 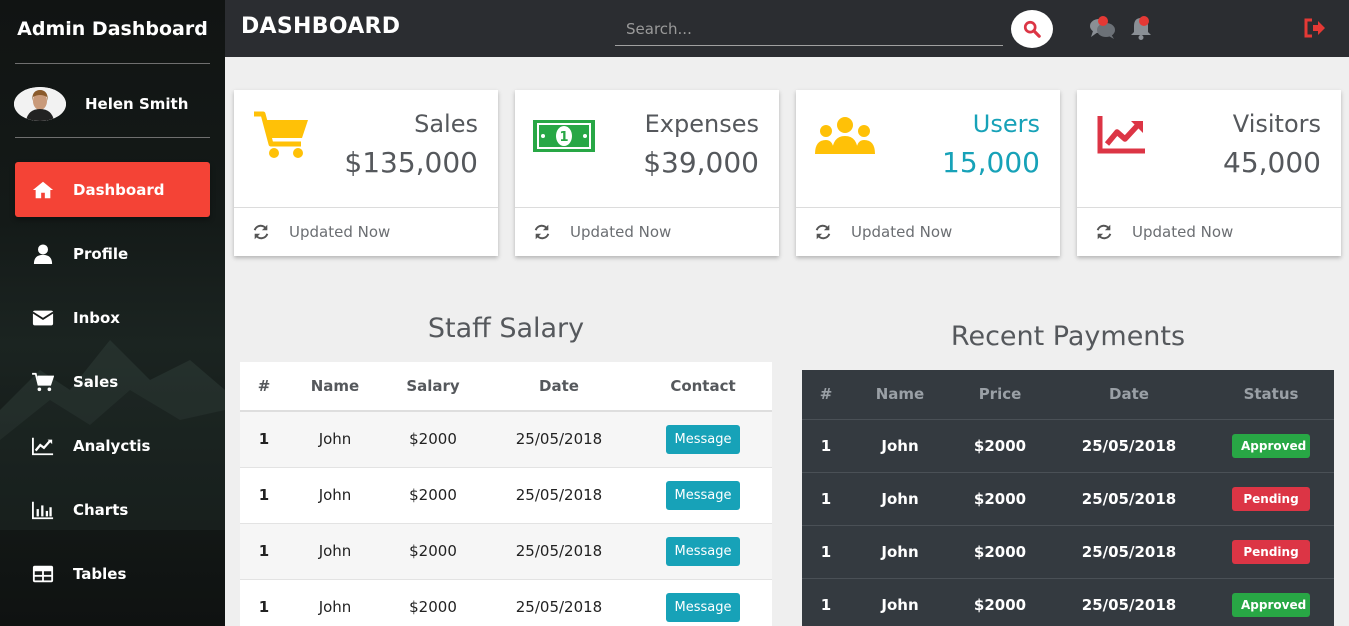 I want to click on sidebar-item-tables: Tables, so click(x=112, y=573).